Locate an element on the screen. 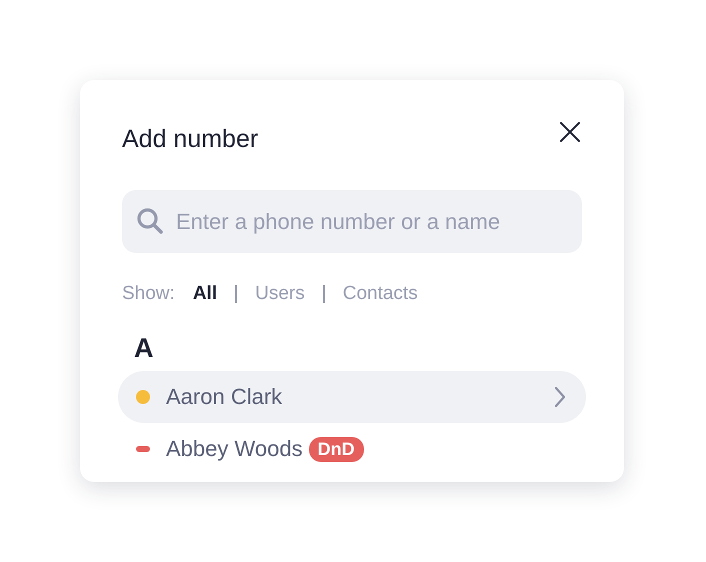  close-button is located at coordinates (570, 132).